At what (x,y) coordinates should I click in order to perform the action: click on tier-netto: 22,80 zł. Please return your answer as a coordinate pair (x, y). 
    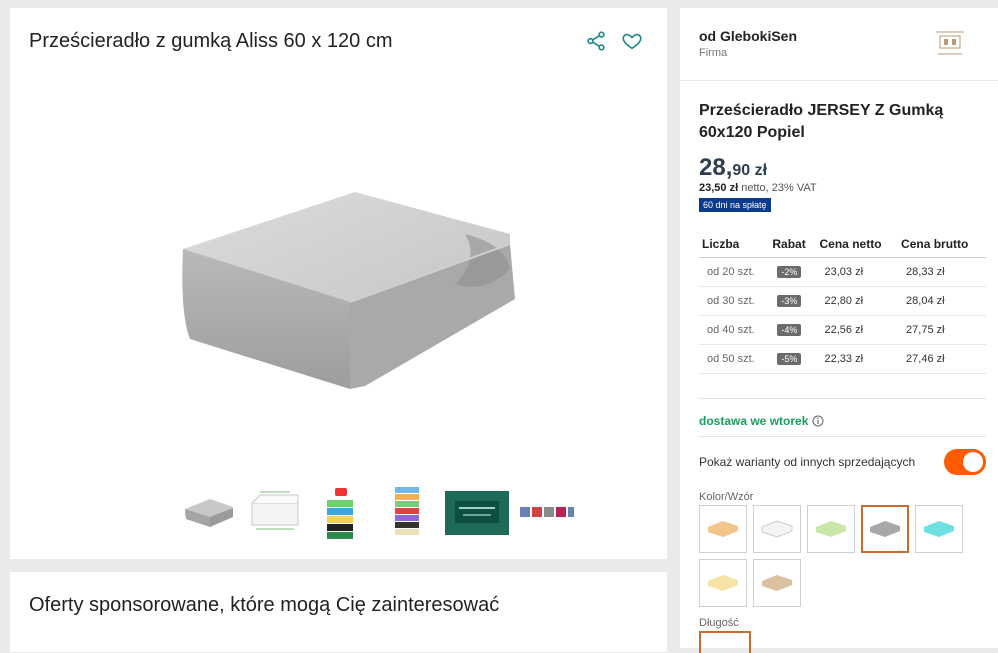
    Looking at the image, I should click on (857, 301).